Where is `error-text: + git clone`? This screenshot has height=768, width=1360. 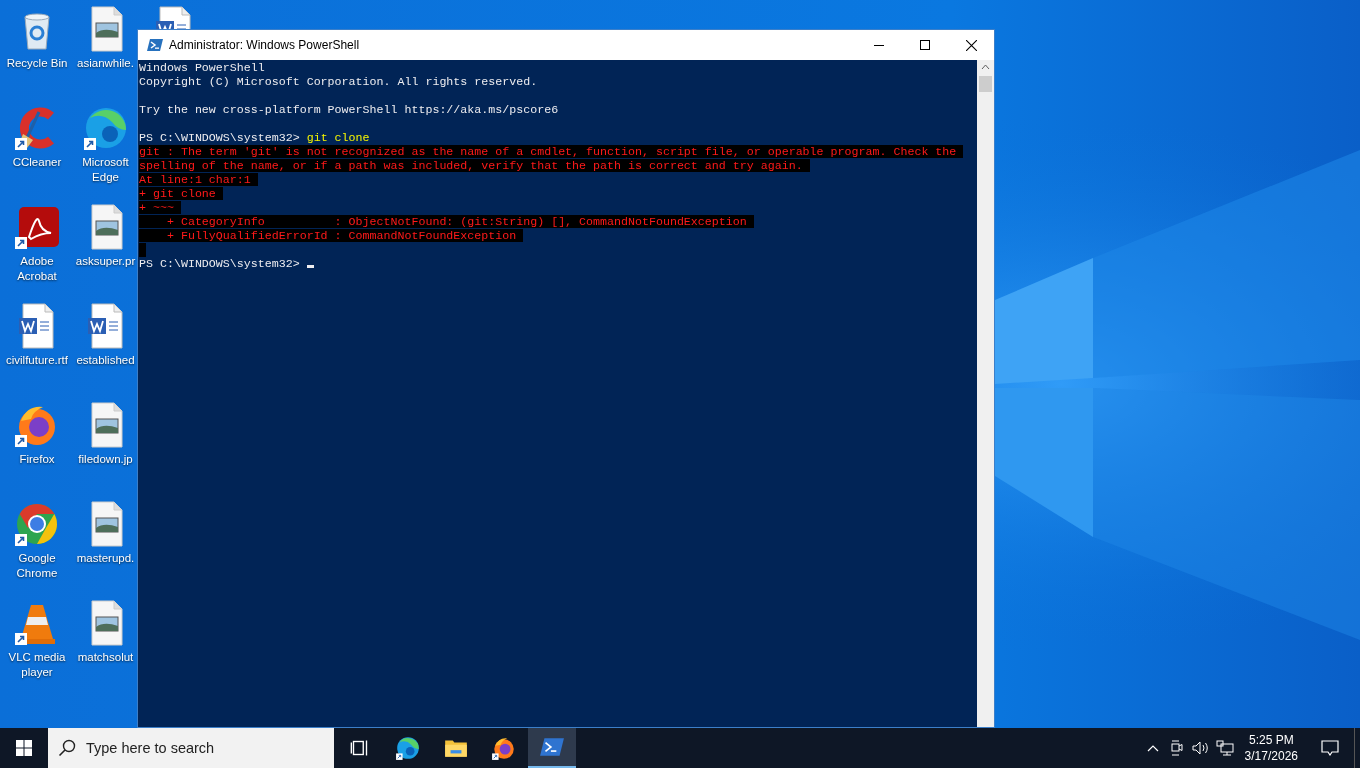
error-text: + git clone is located at coordinates (181, 193).